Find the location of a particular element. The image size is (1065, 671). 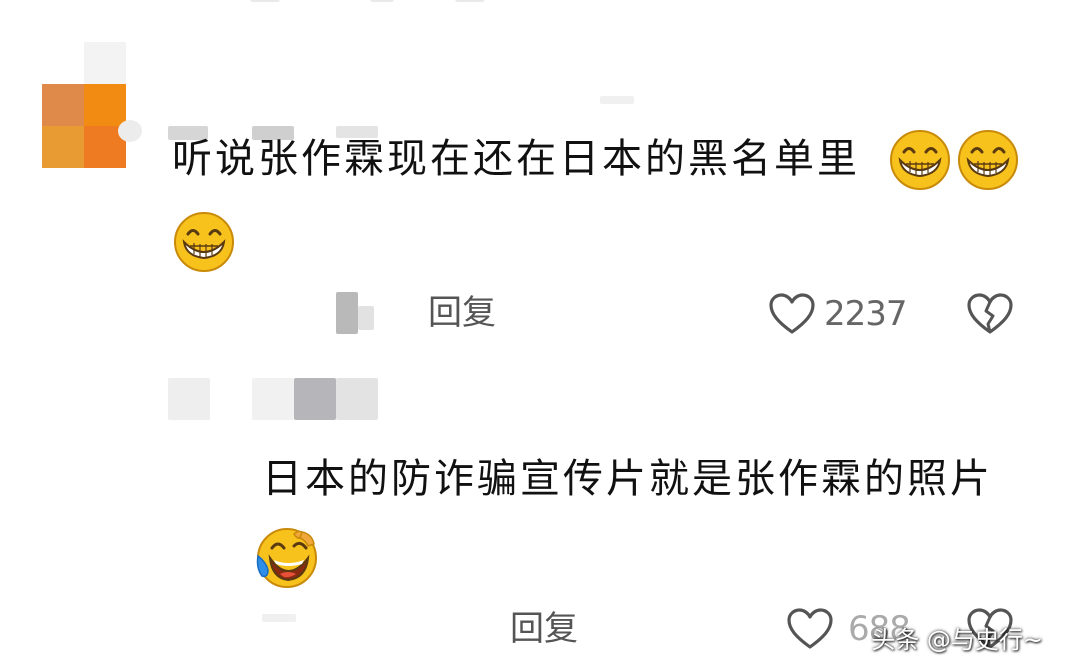

avatar-edge-blur is located at coordinates (130, 131).